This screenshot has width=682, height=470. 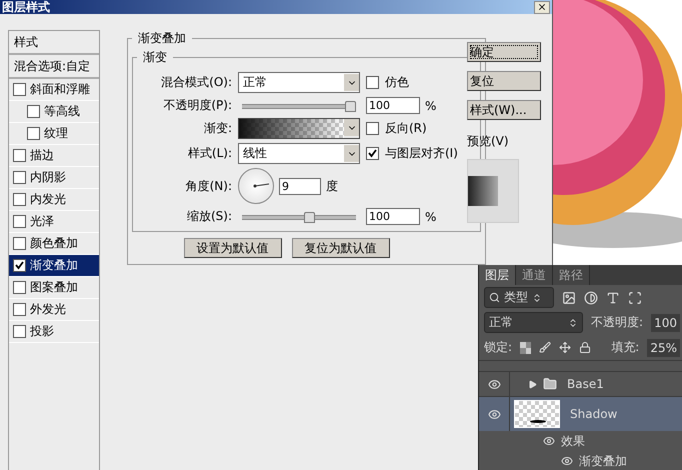 What do you see at coordinates (299, 128) in the screenshot?
I see `gradient-picker` at bounding box center [299, 128].